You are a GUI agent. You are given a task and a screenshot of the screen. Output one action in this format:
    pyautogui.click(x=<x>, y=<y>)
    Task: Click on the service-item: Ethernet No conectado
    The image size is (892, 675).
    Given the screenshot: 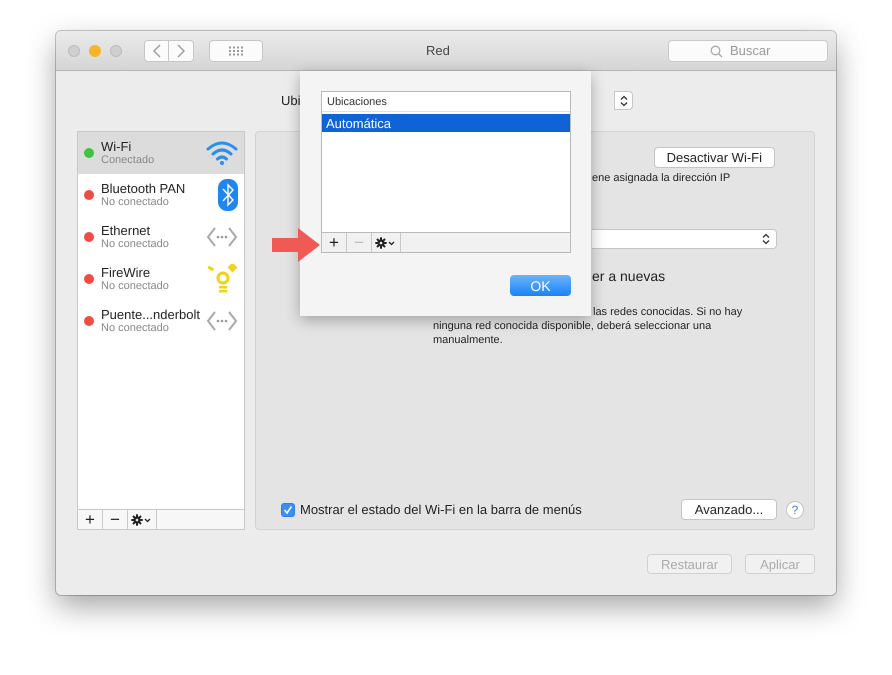 What is the action you would take?
    pyautogui.click(x=161, y=237)
    